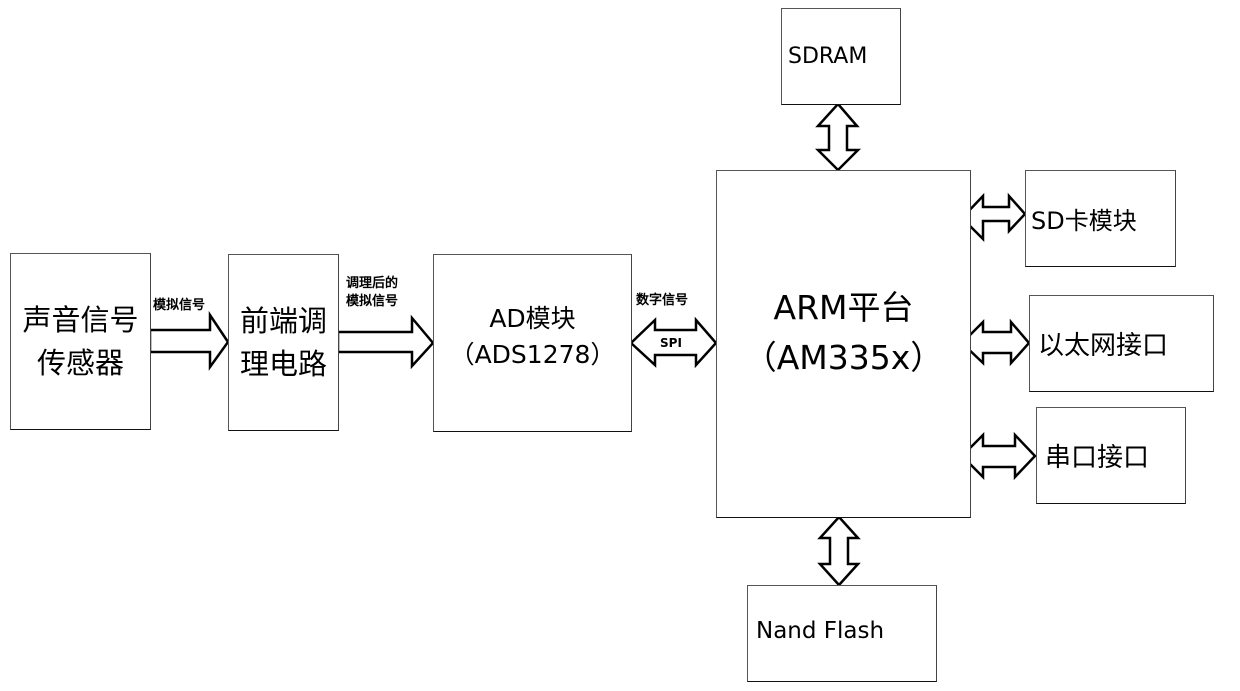  What do you see at coordinates (283, 342) in the screenshot?
I see `block-frontend-conditioning: 前端调 理电路` at bounding box center [283, 342].